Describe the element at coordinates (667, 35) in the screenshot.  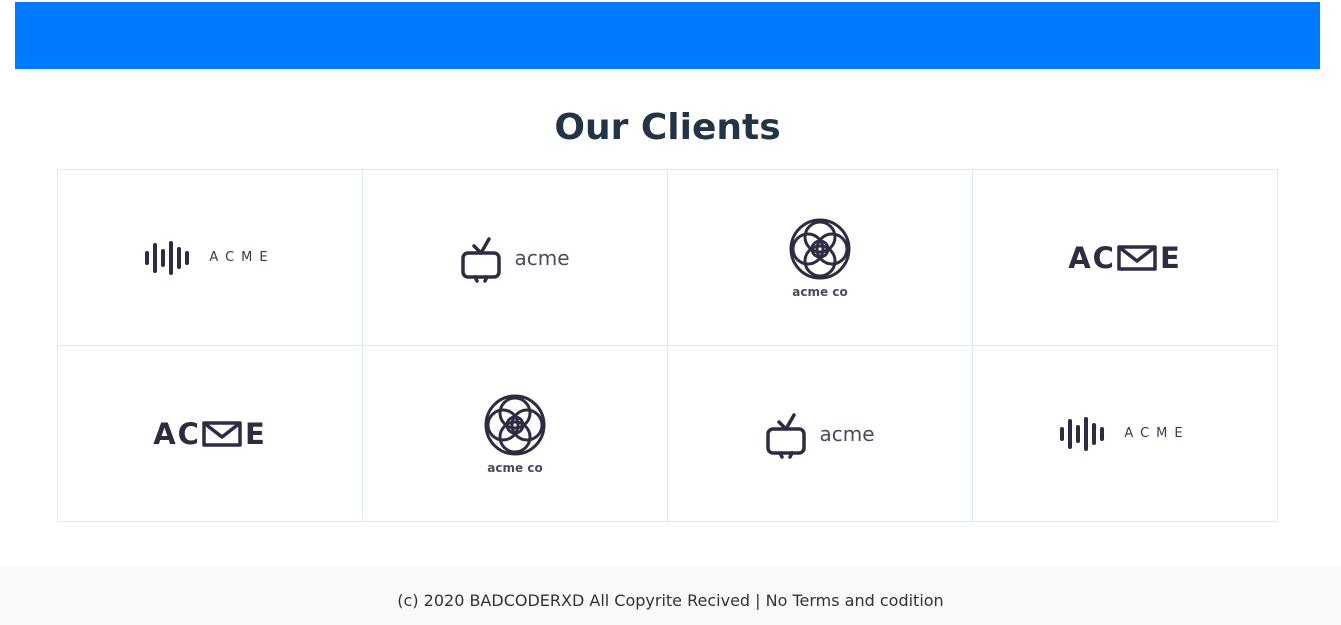
I see `top-banner` at that location.